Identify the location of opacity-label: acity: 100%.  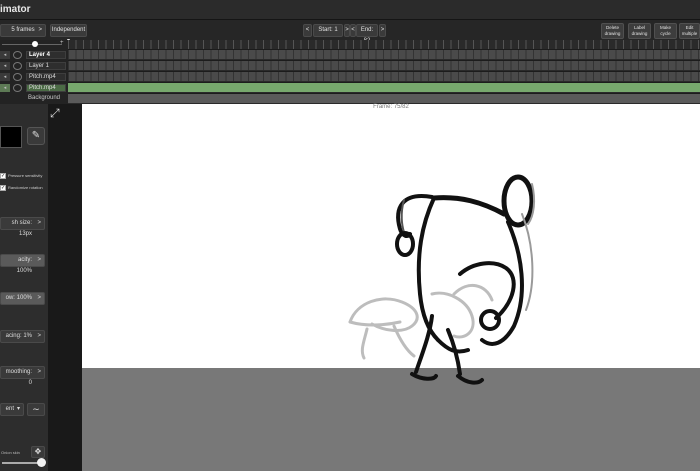
(24, 265).